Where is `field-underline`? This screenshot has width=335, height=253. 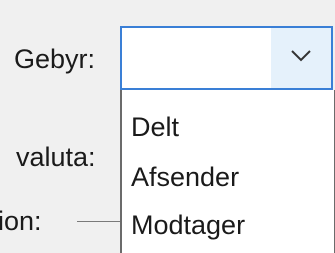 field-underline is located at coordinates (99, 221).